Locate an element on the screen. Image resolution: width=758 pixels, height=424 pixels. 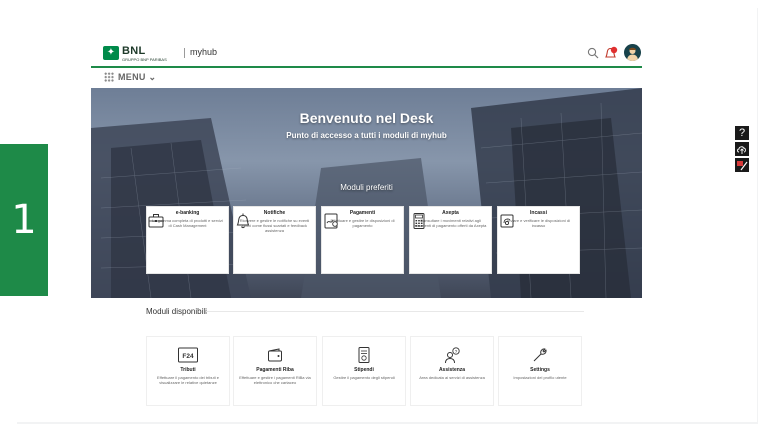
tile-name: Tributi is located at coordinates (188, 370).